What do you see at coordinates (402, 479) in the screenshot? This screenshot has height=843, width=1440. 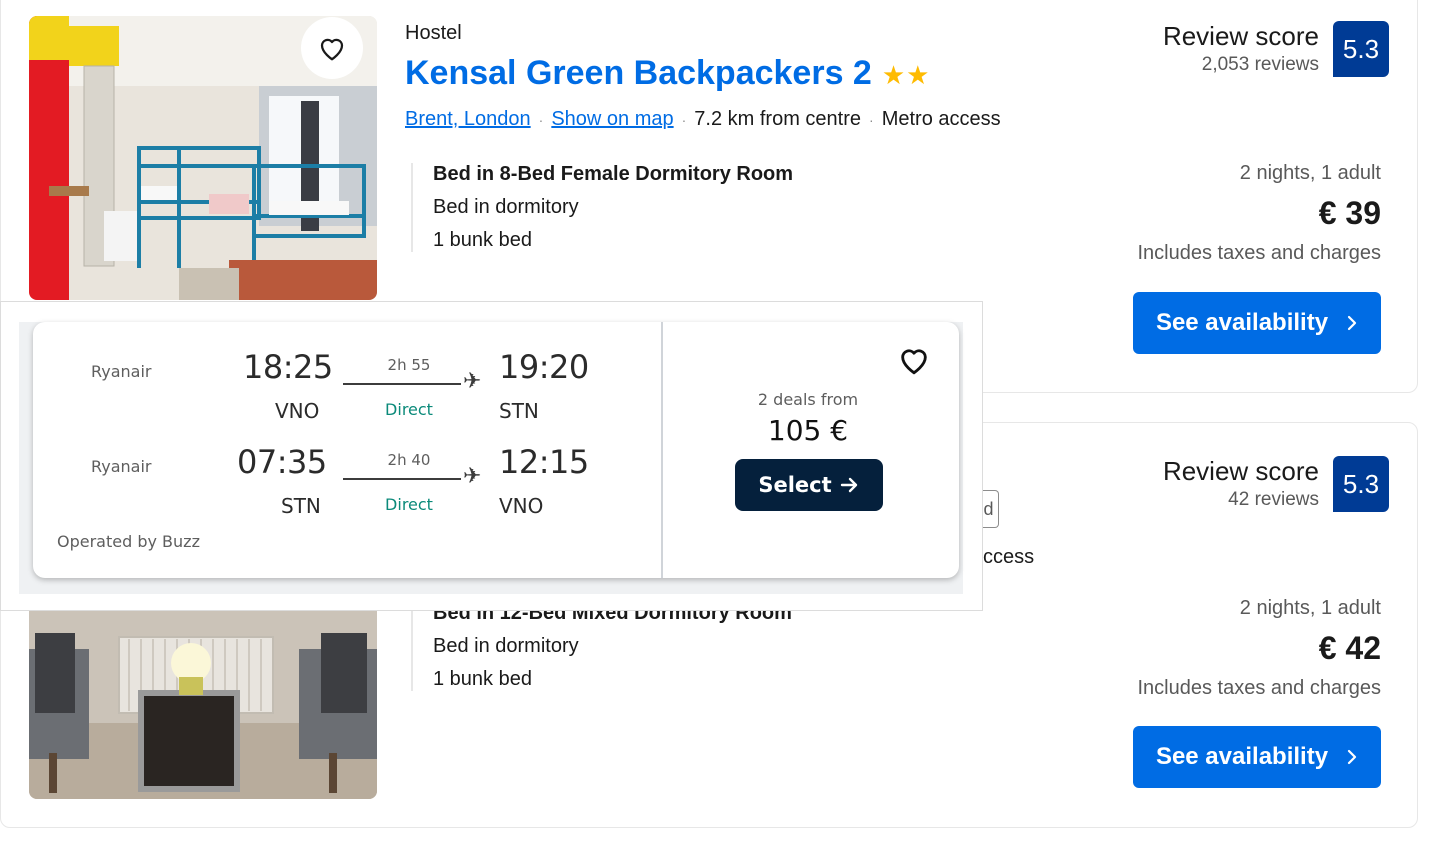 I see `inbound-route-line` at bounding box center [402, 479].